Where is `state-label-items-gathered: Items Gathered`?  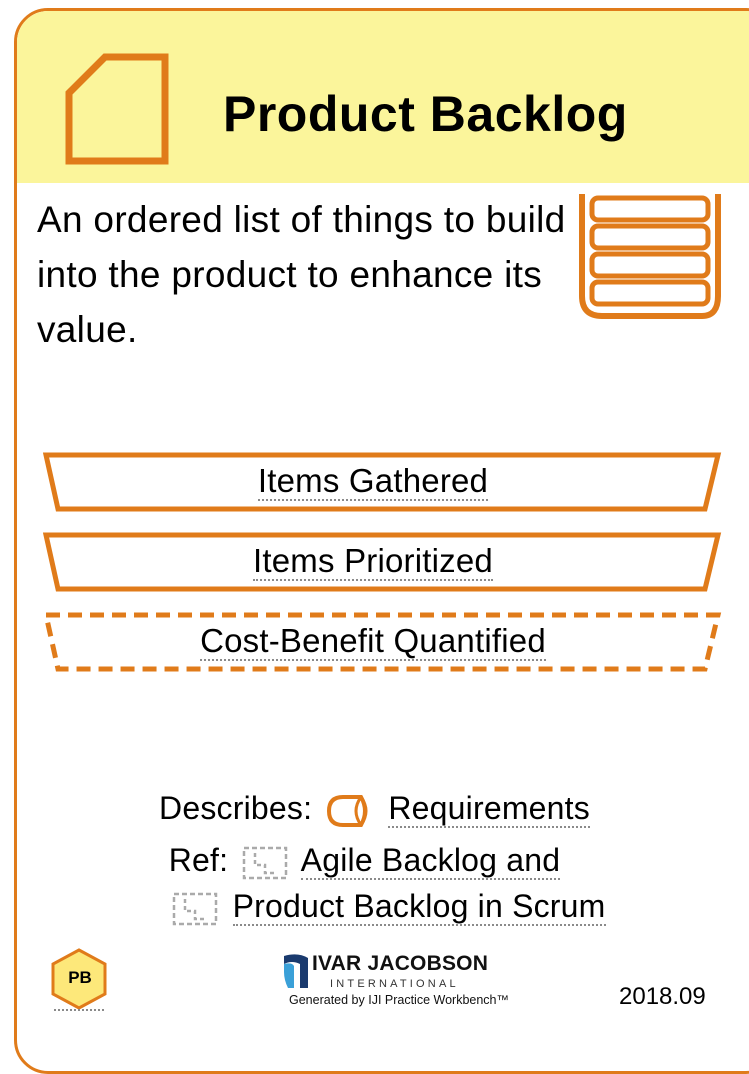 state-label-items-gathered: Items Gathered is located at coordinates (373, 481).